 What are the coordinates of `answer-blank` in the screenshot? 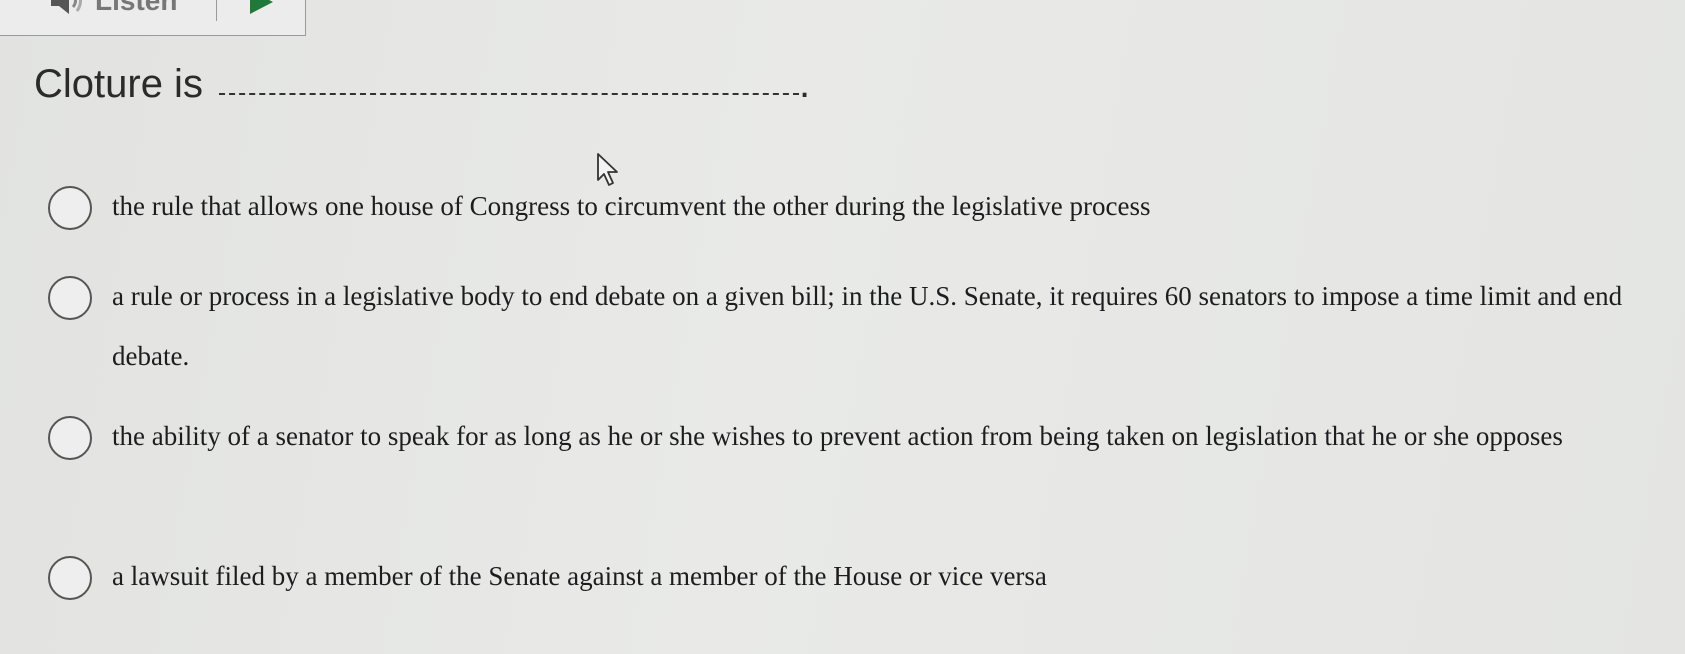 It's located at (508, 93).